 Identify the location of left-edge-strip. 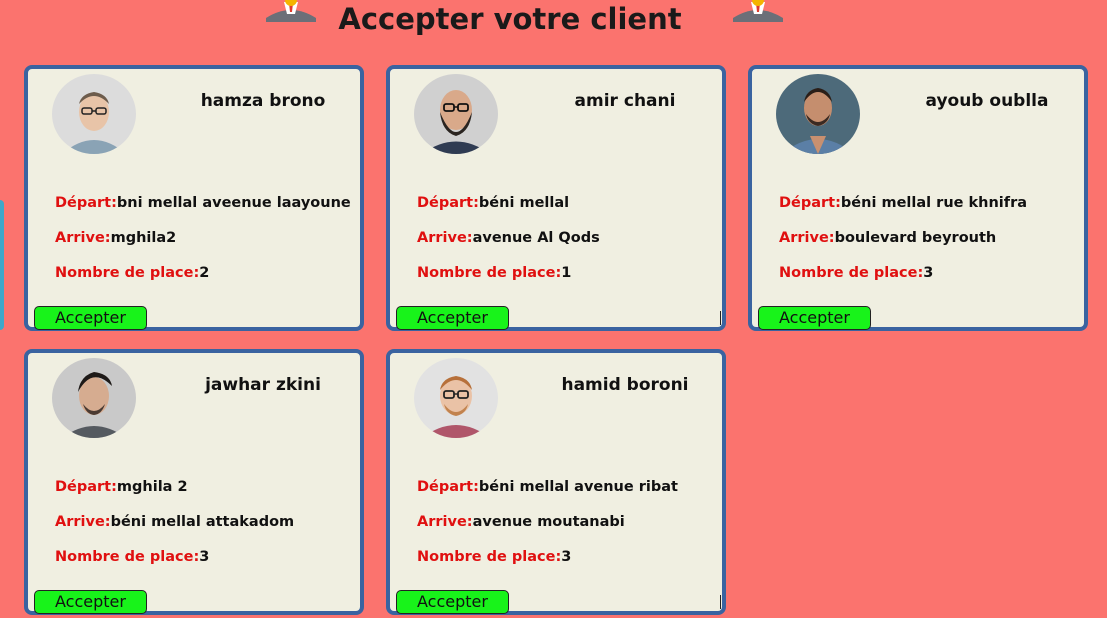
(2, 265).